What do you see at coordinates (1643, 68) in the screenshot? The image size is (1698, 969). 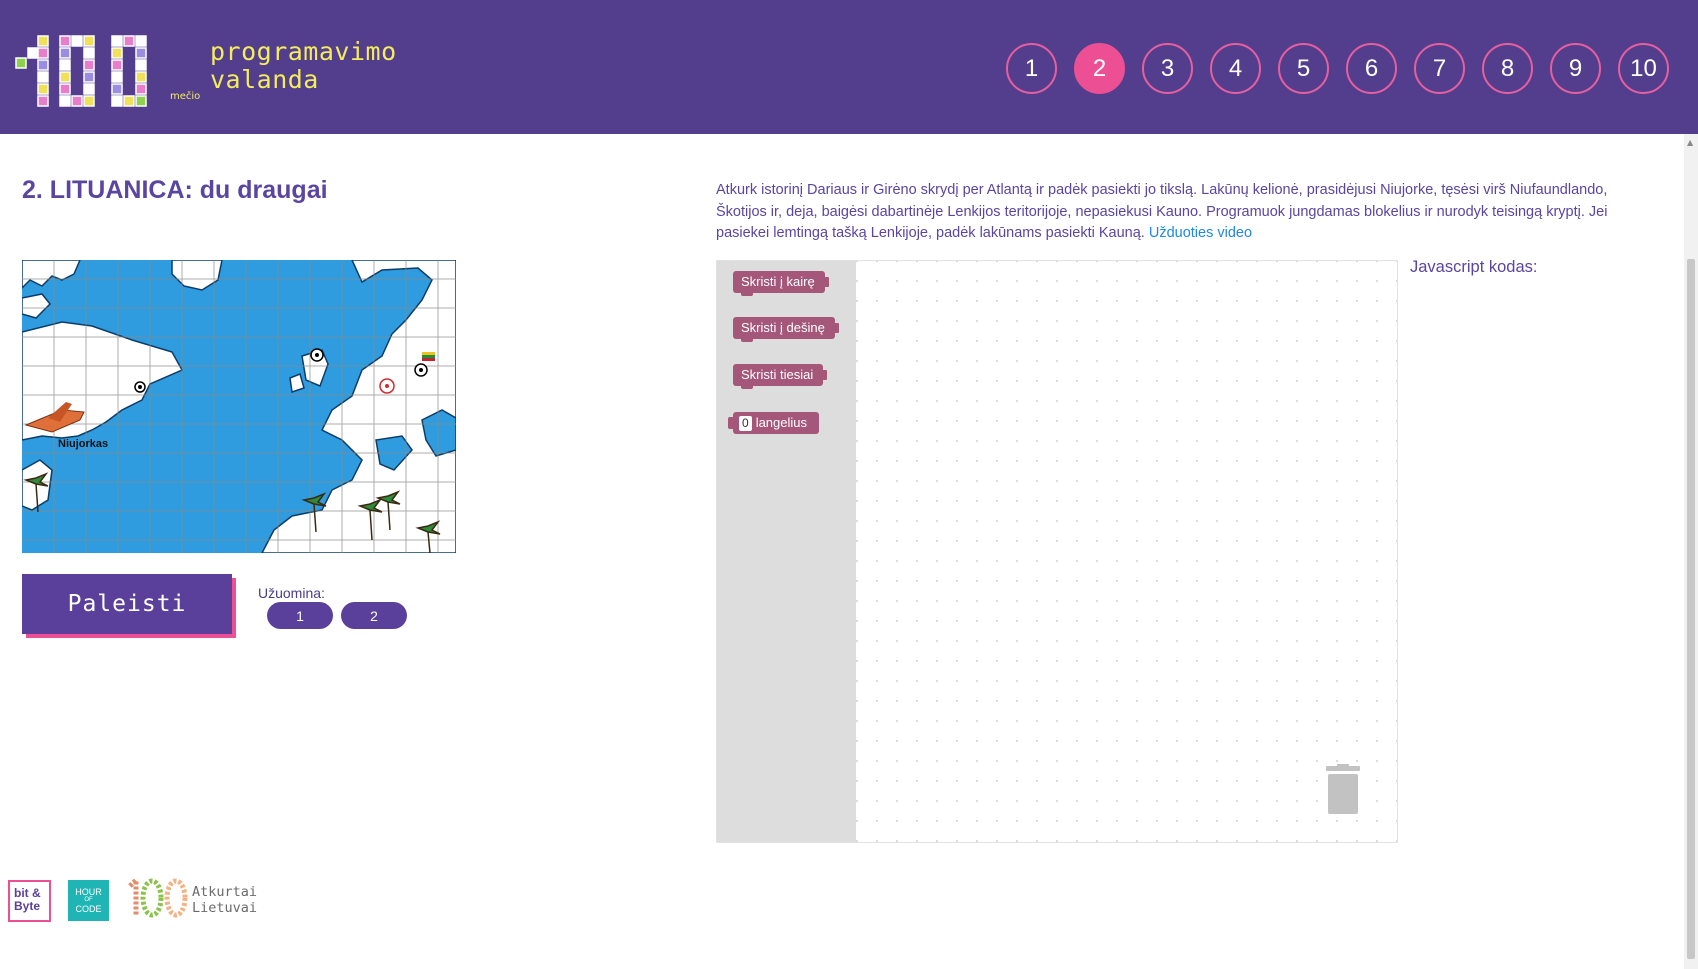 I see `level-button-10: 10` at bounding box center [1643, 68].